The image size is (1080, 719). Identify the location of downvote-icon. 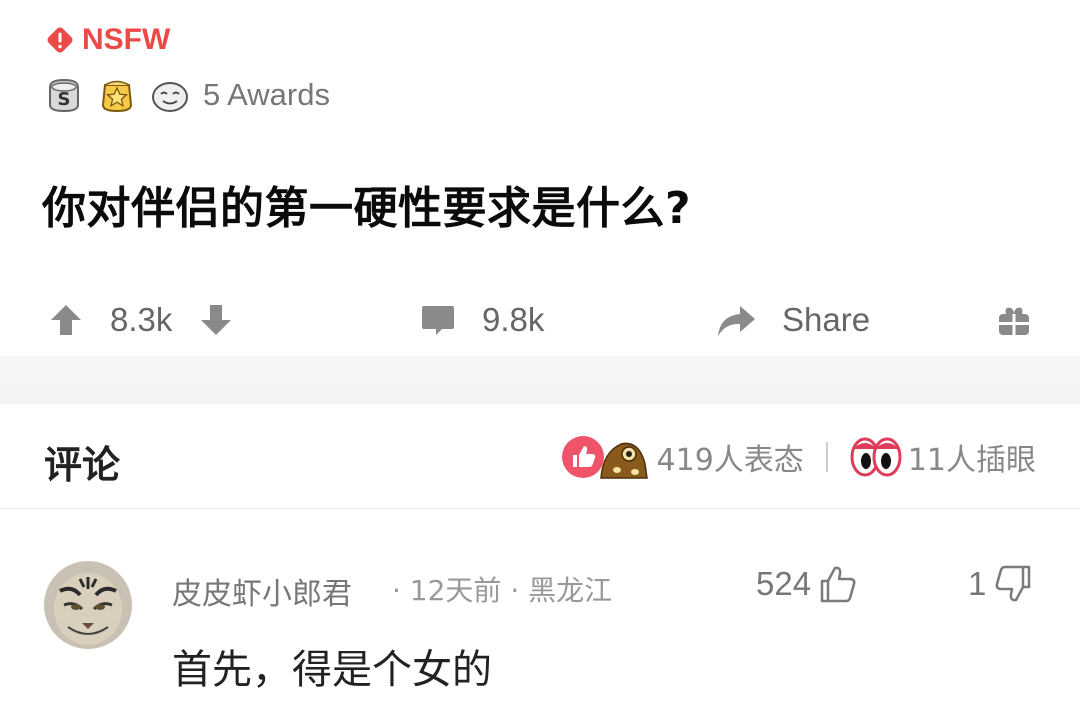
(216, 320).